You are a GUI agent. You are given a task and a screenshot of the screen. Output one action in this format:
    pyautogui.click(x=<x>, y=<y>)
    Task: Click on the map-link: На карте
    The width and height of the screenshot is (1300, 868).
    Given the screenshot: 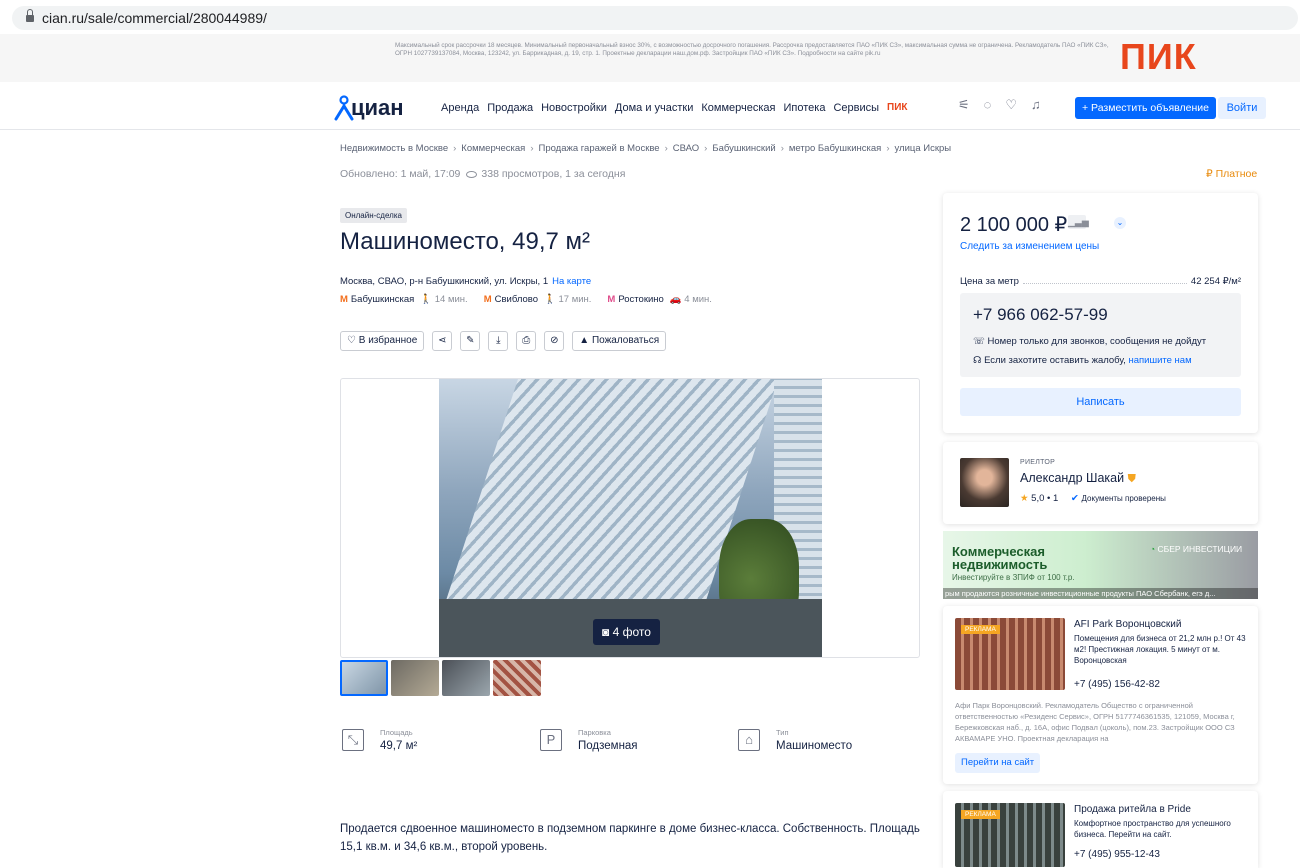 What is the action you would take?
    pyautogui.click(x=571, y=281)
    